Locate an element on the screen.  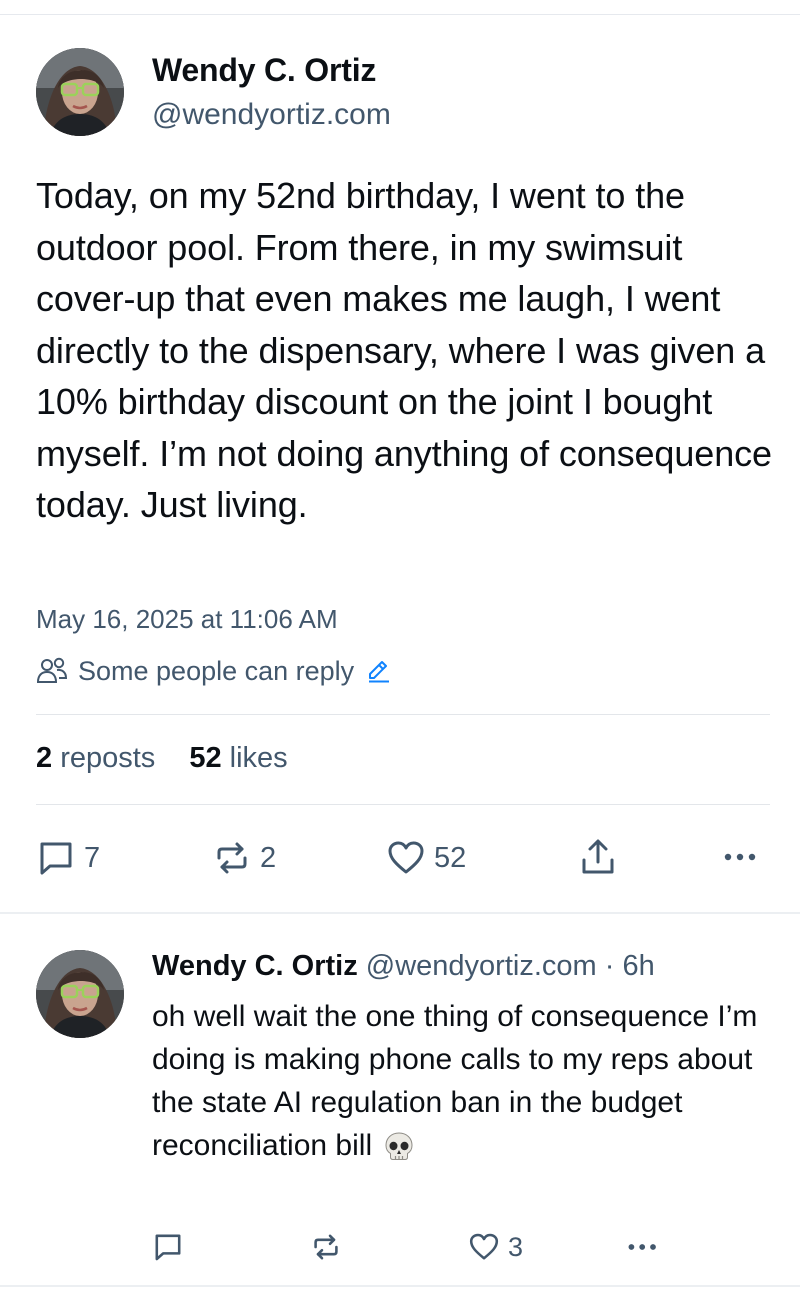
reply-author-name: Wendy C. Ortiz is located at coordinates (255, 966).